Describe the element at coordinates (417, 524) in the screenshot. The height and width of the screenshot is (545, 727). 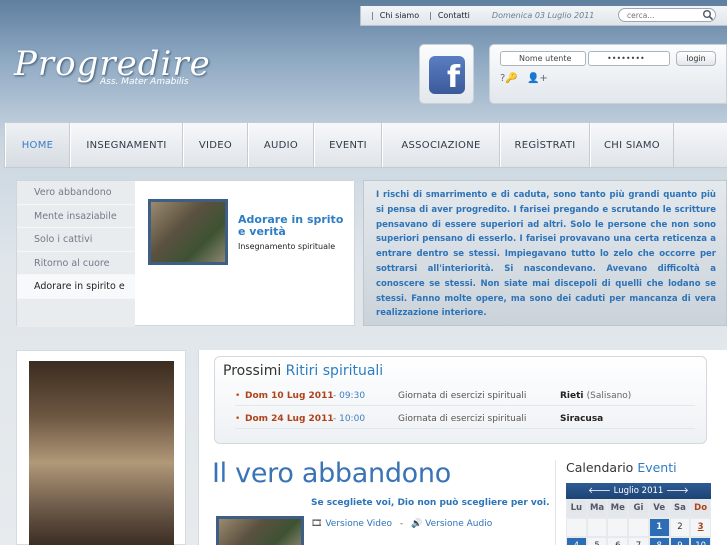
I see `audio-icon: 🔊` at that location.